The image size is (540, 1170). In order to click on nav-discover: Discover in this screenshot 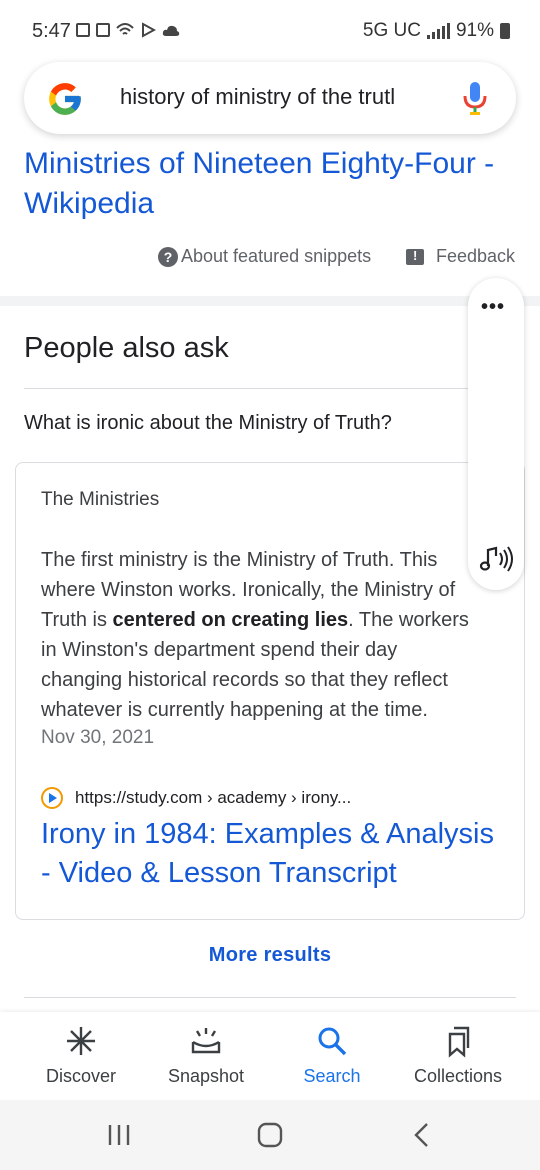, I will do `click(81, 1055)`.